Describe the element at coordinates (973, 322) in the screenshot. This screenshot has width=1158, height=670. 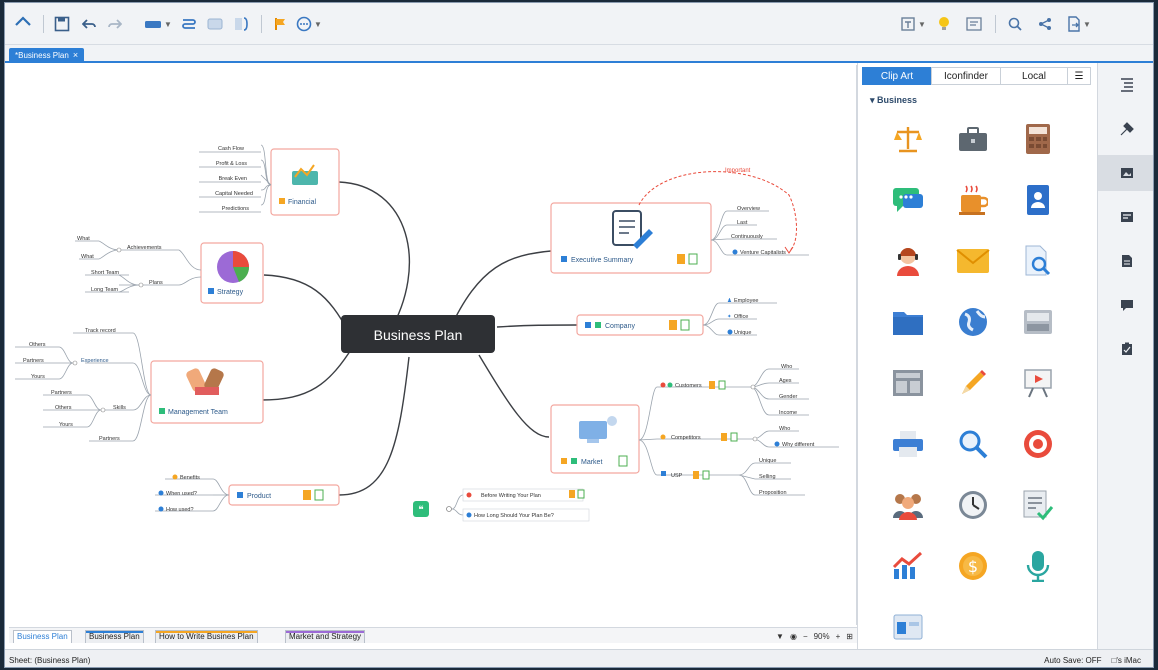
I see `globe-icon` at that location.